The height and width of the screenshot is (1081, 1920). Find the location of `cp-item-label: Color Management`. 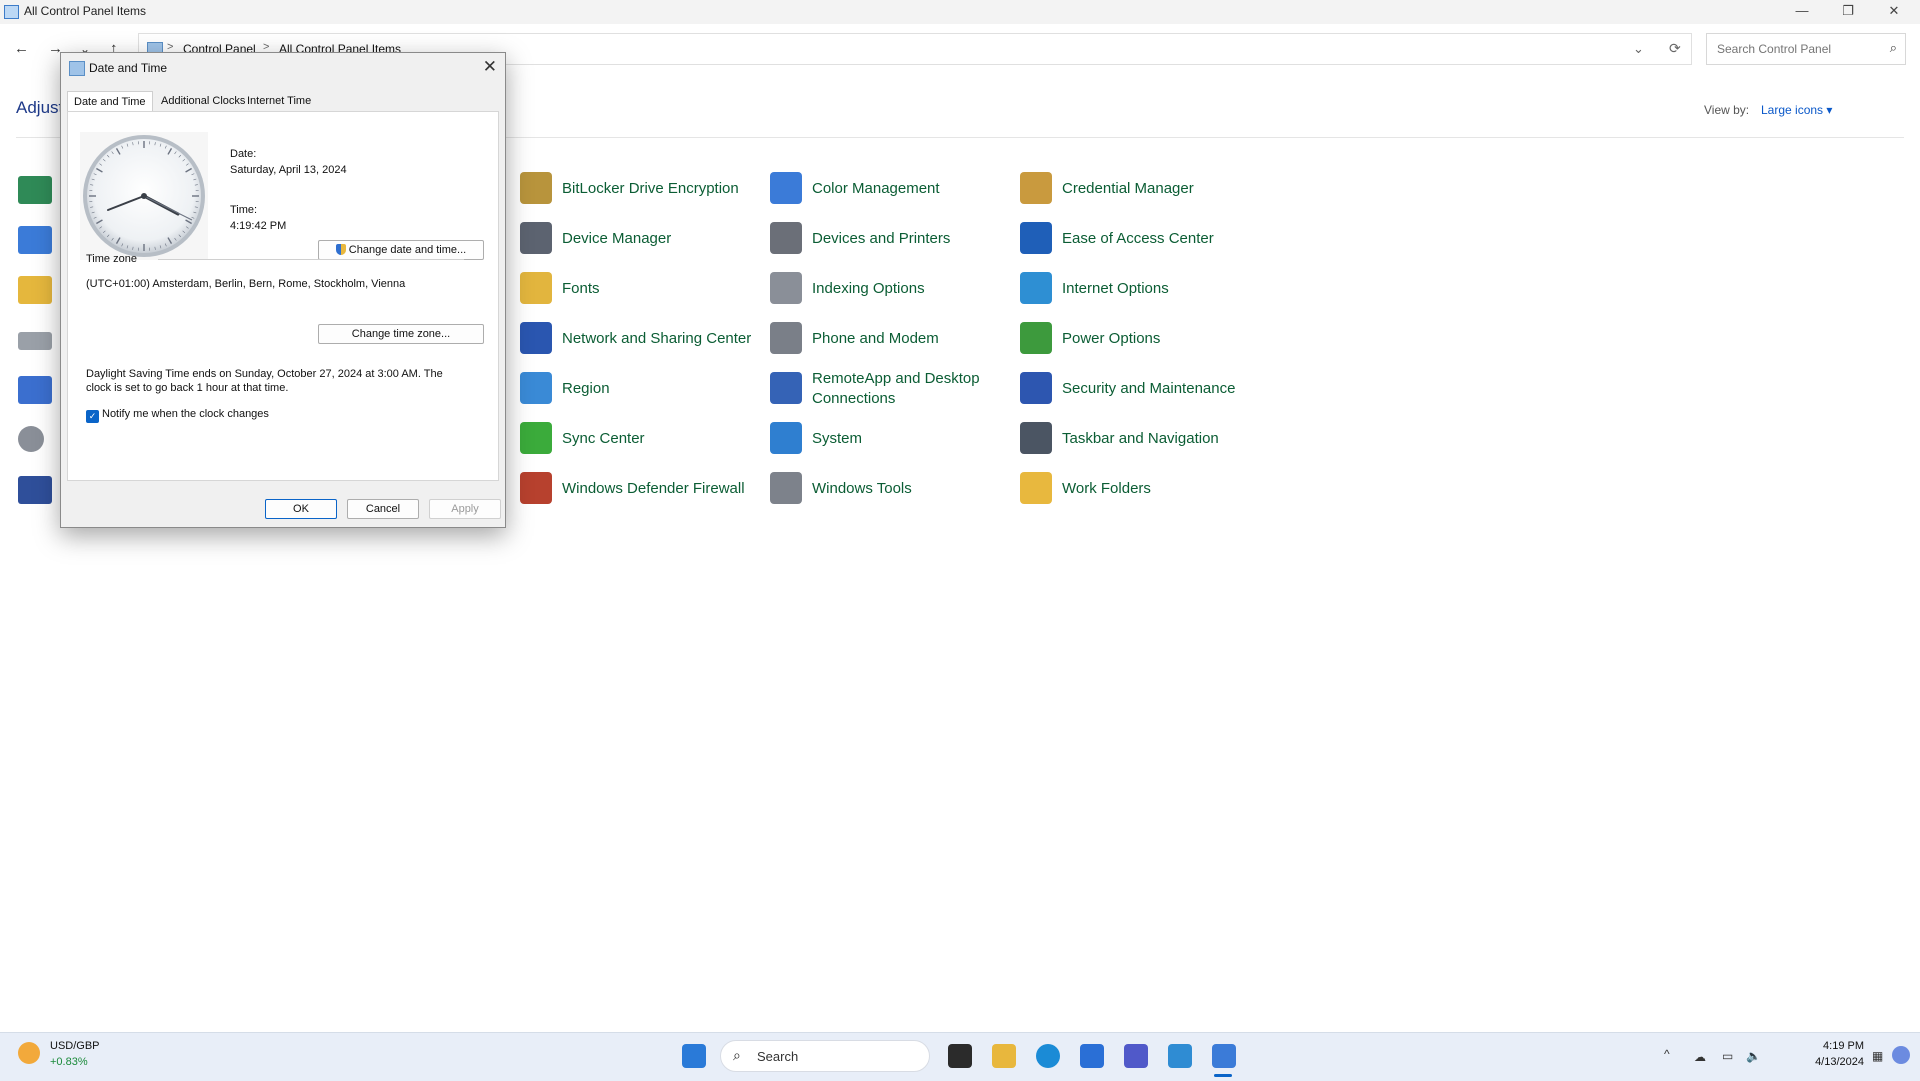

cp-item-label: Color Management is located at coordinates (912, 189).